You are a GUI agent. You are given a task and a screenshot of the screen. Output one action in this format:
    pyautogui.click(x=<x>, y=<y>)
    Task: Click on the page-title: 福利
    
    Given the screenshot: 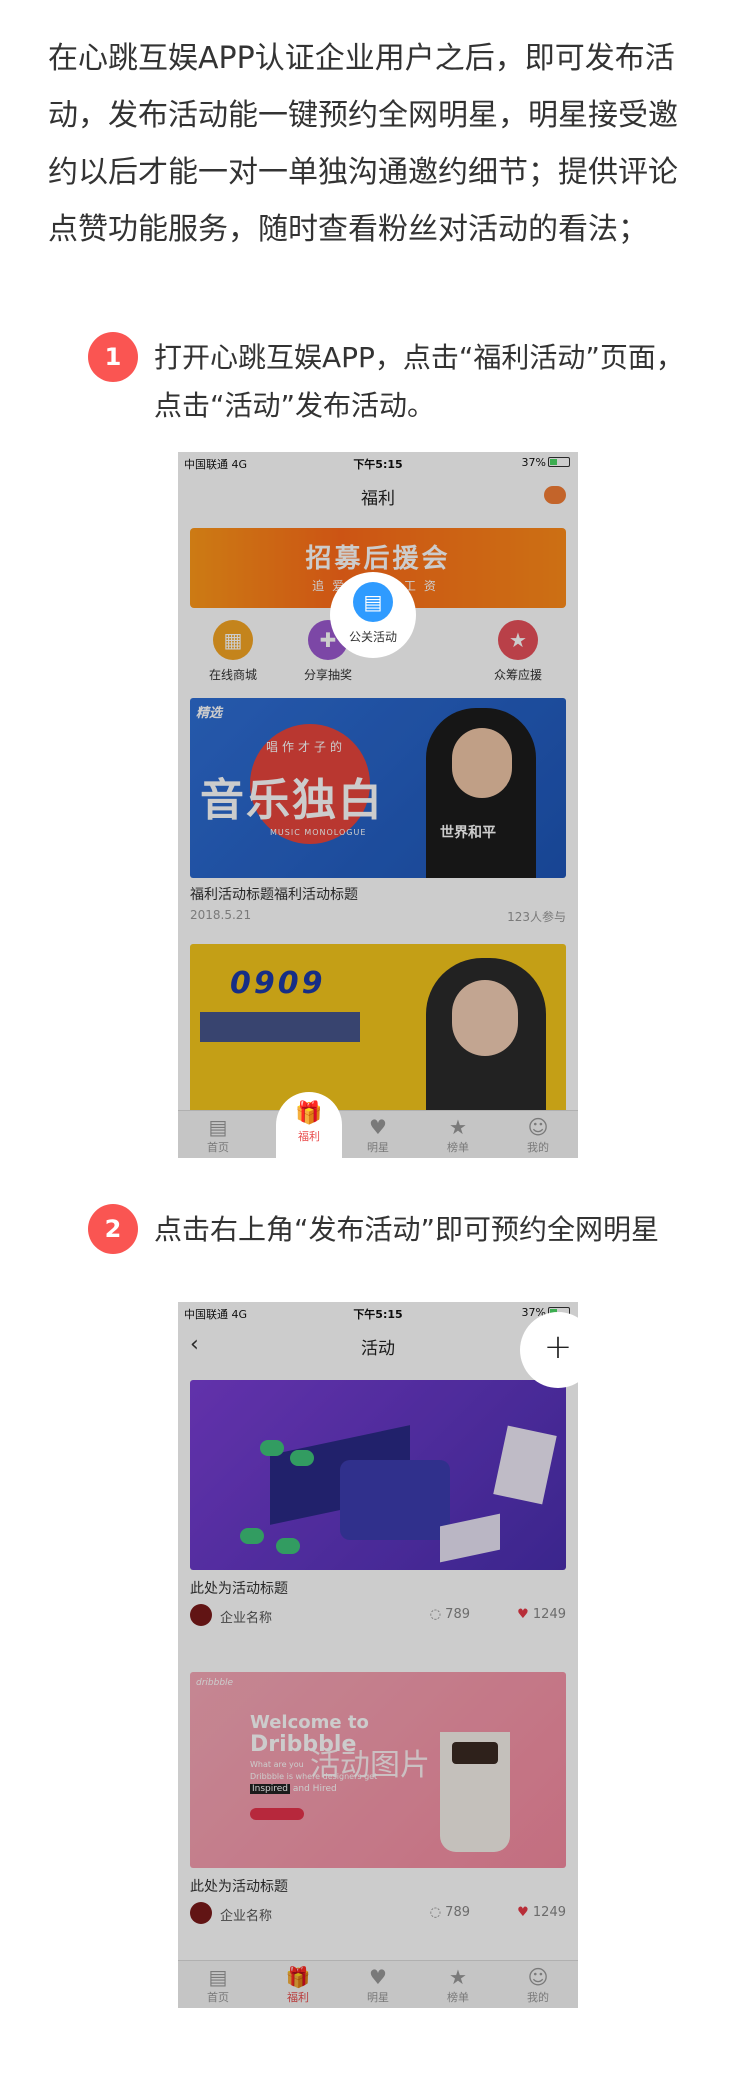 What is the action you would take?
    pyautogui.click(x=378, y=499)
    